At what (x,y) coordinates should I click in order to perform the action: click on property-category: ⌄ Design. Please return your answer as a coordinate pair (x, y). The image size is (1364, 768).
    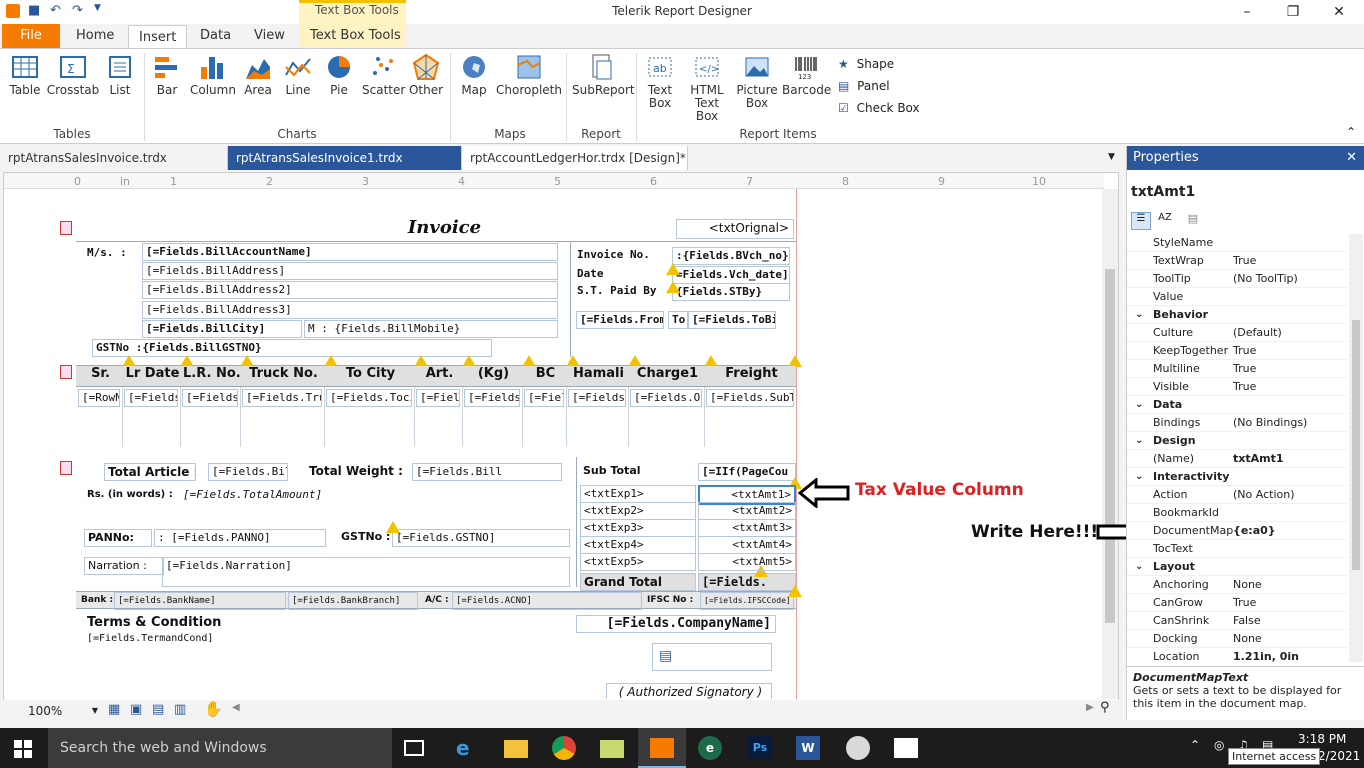
    Looking at the image, I should click on (1237, 441).